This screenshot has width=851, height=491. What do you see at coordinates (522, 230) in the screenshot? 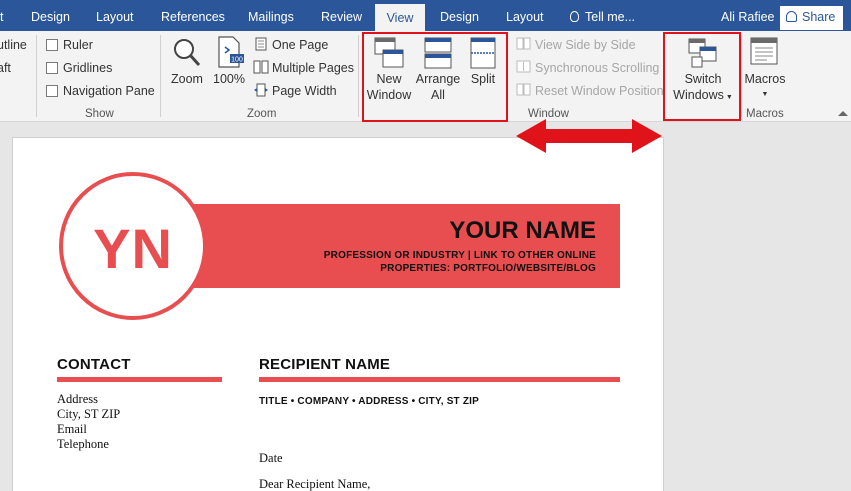
I see `your-name-heading: YOUR NAME` at bounding box center [522, 230].